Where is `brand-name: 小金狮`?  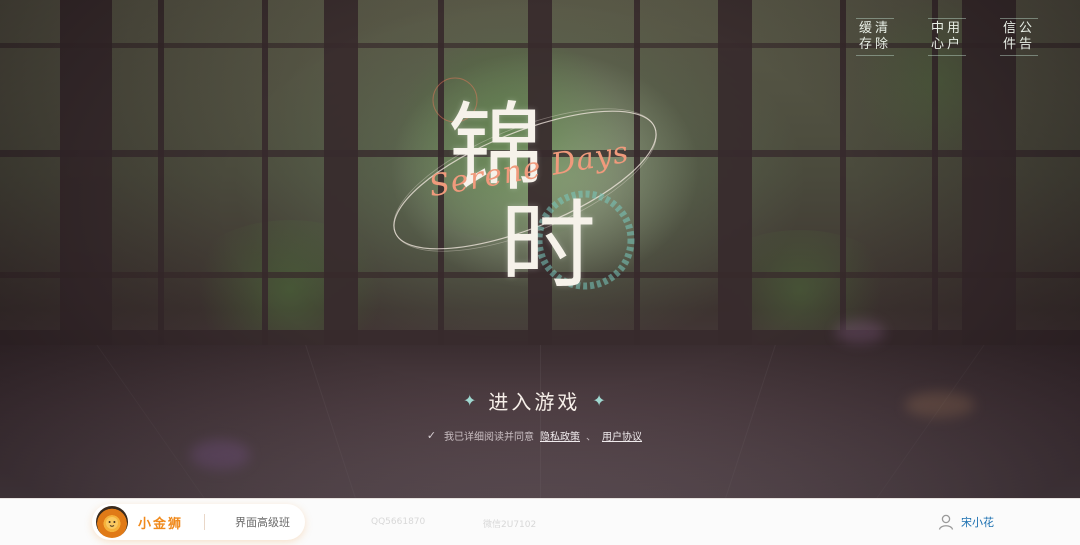 brand-name: 小金狮 is located at coordinates (161, 524).